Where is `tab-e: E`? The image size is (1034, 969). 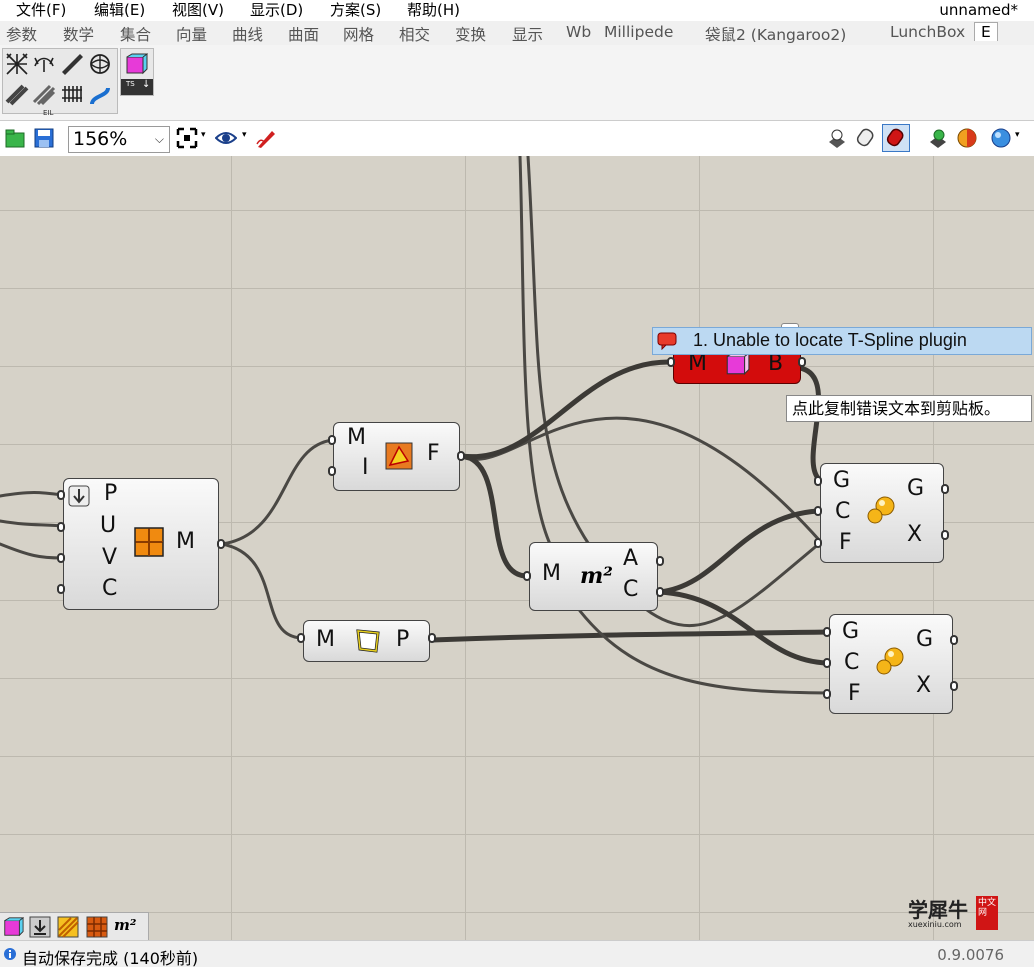
tab-e: E is located at coordinates (986, 31).